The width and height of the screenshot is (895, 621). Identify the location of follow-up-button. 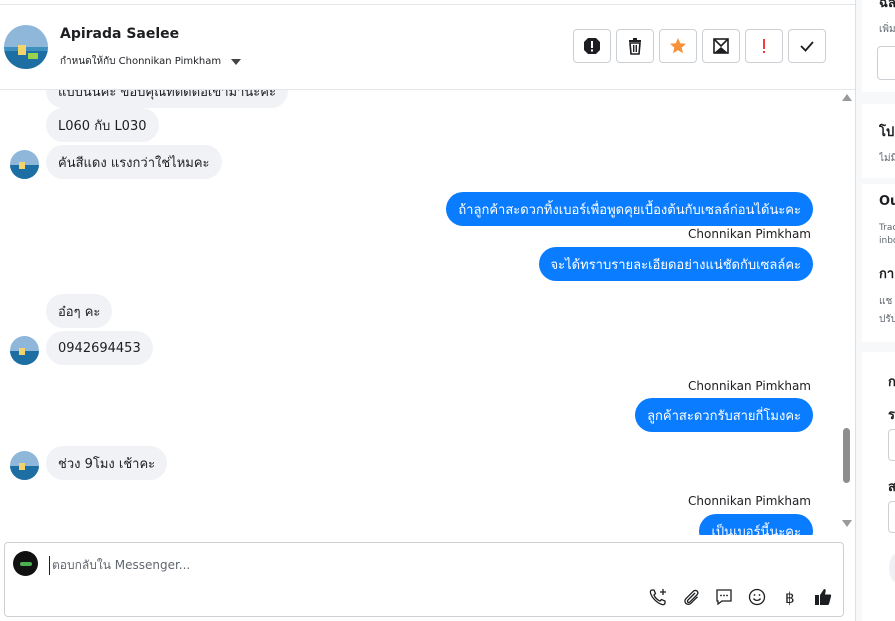
(764, 46).